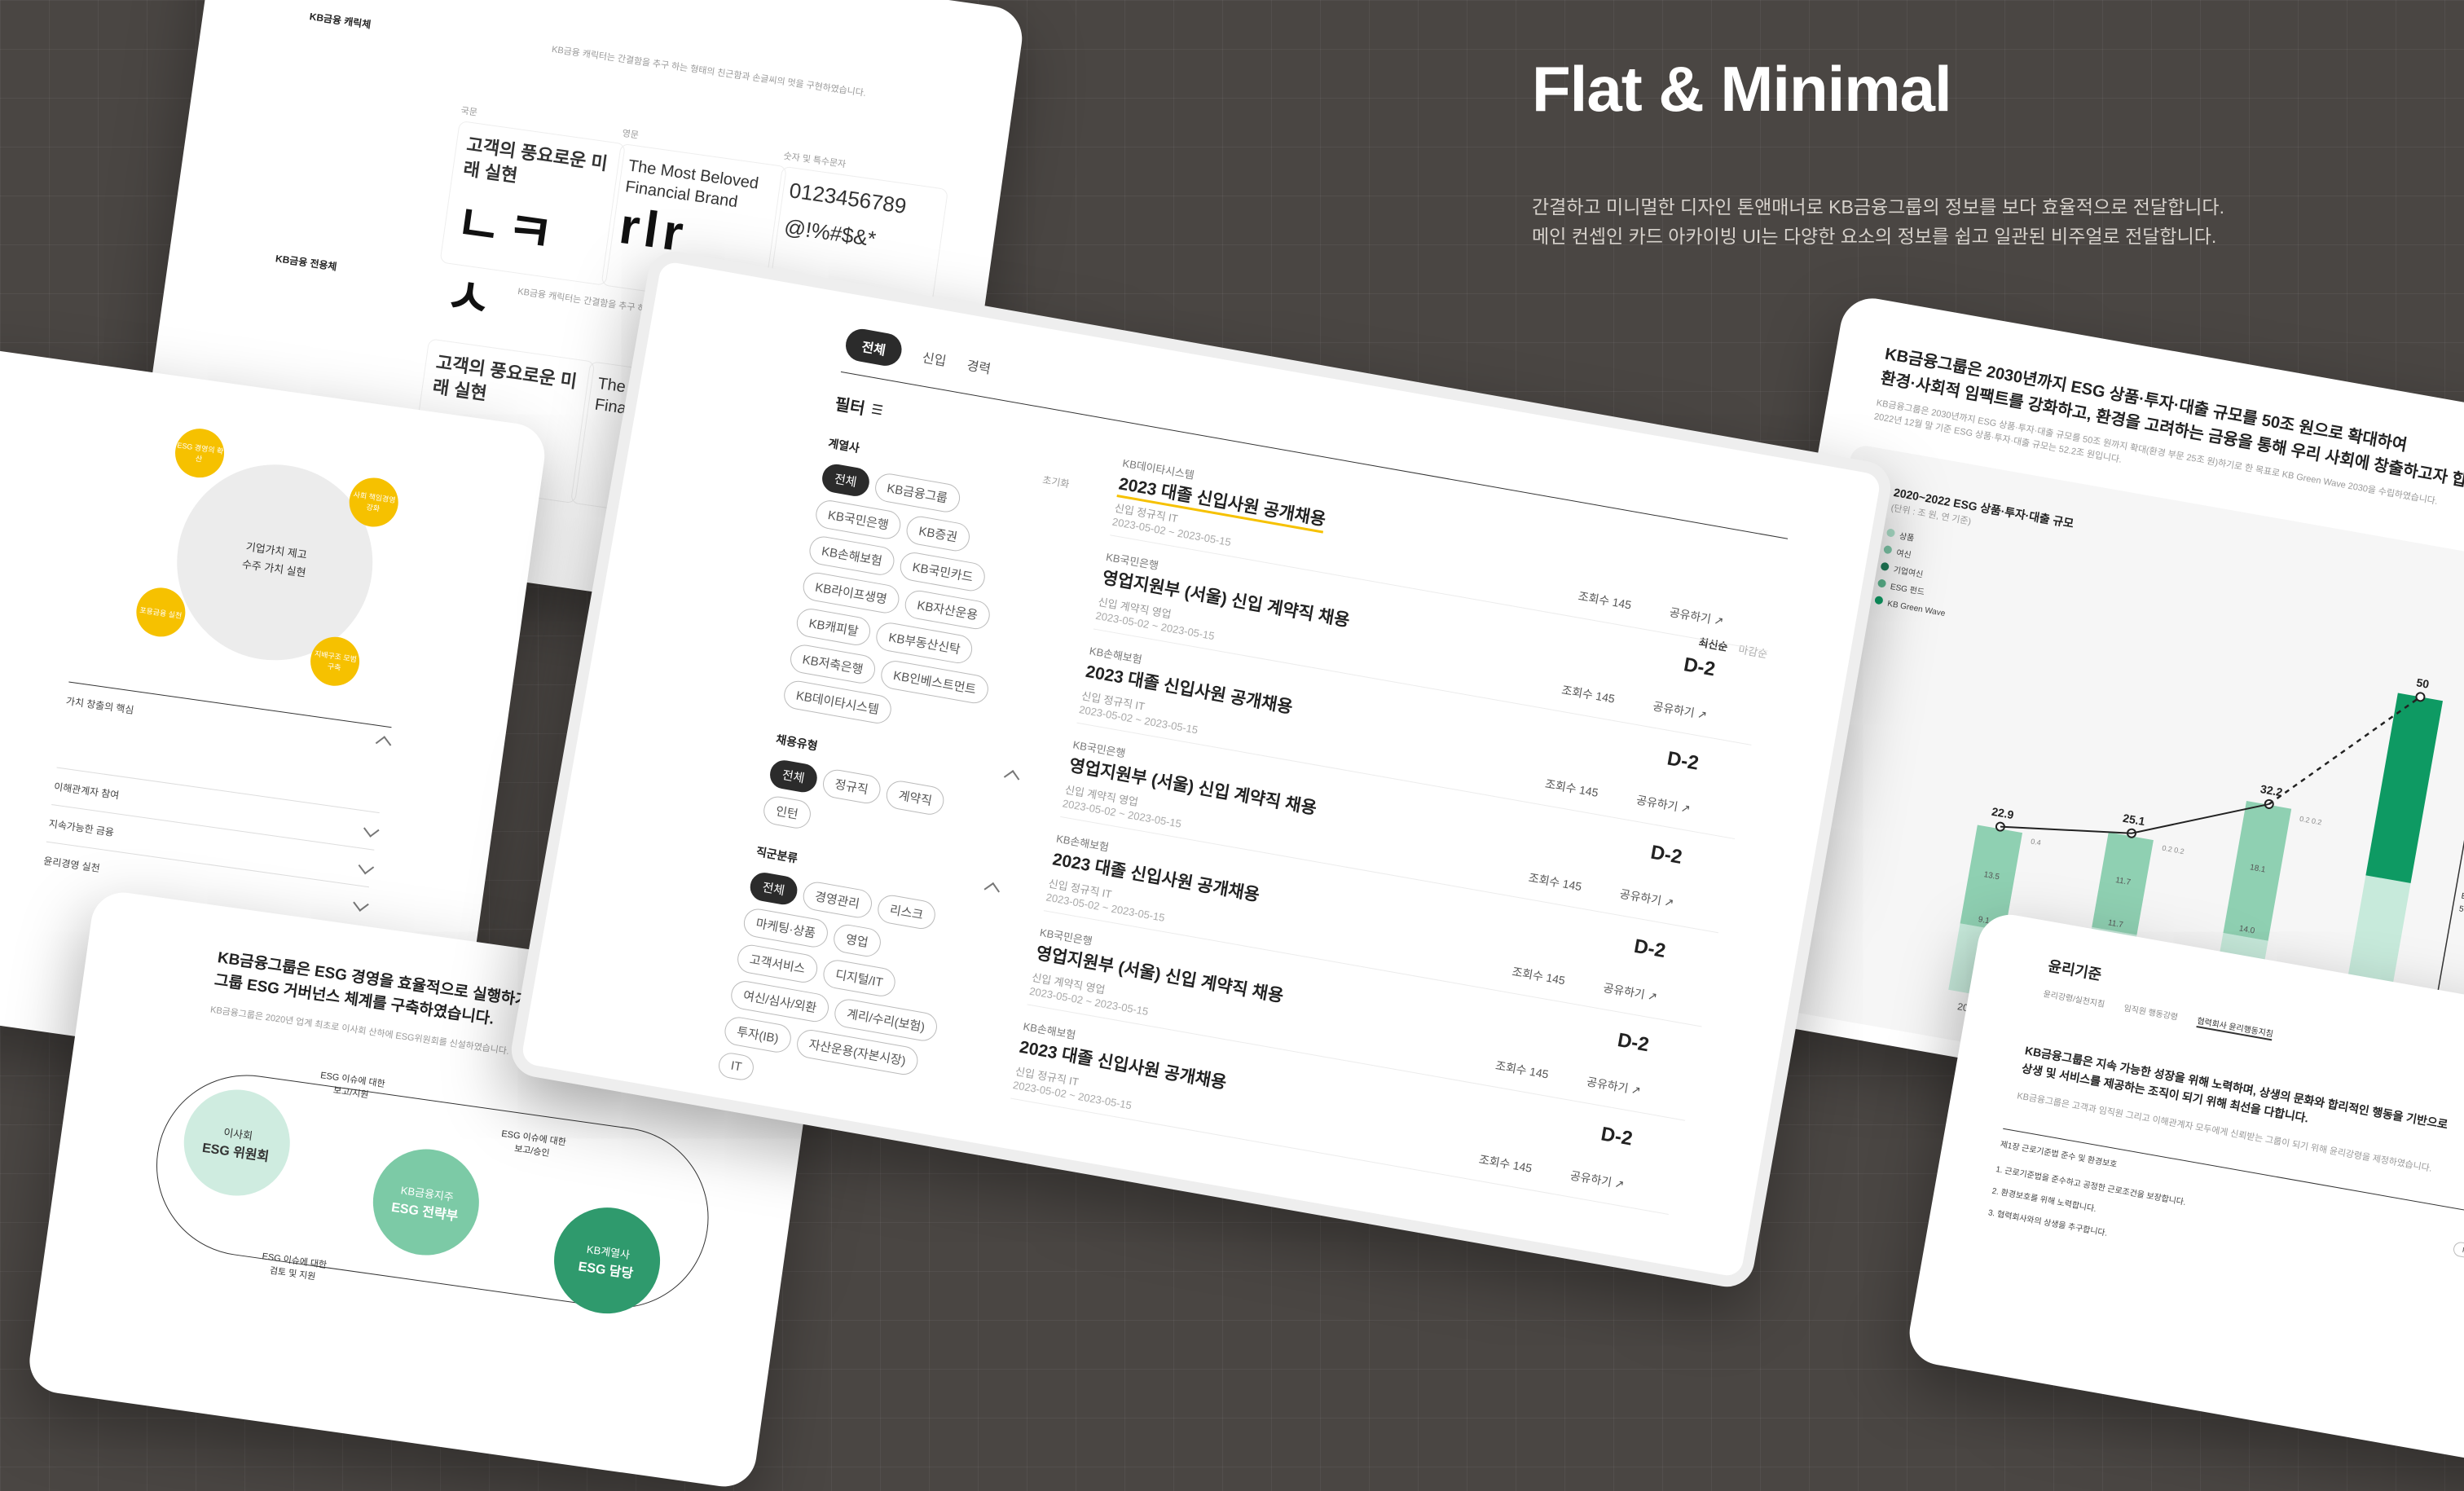  I want to click on ethics-tab-1: 윤리강령/실천지침, so click(2073, 999).